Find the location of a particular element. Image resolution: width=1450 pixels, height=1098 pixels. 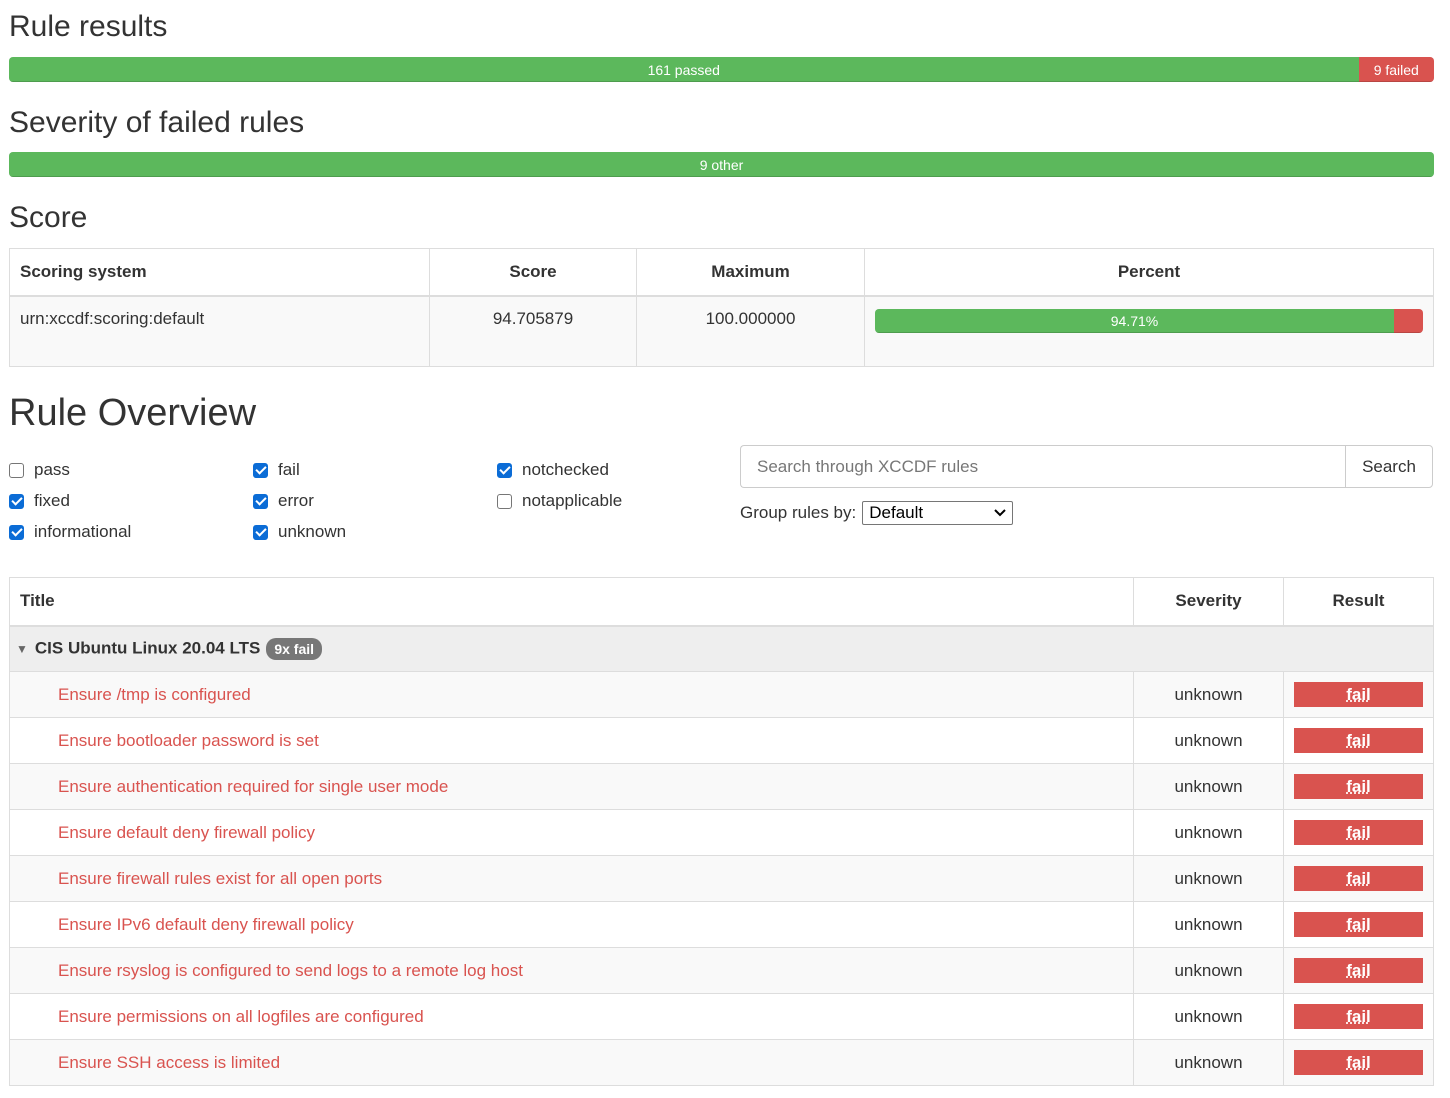

failed-label: 9 failed is located at coordinates (1396, 69).